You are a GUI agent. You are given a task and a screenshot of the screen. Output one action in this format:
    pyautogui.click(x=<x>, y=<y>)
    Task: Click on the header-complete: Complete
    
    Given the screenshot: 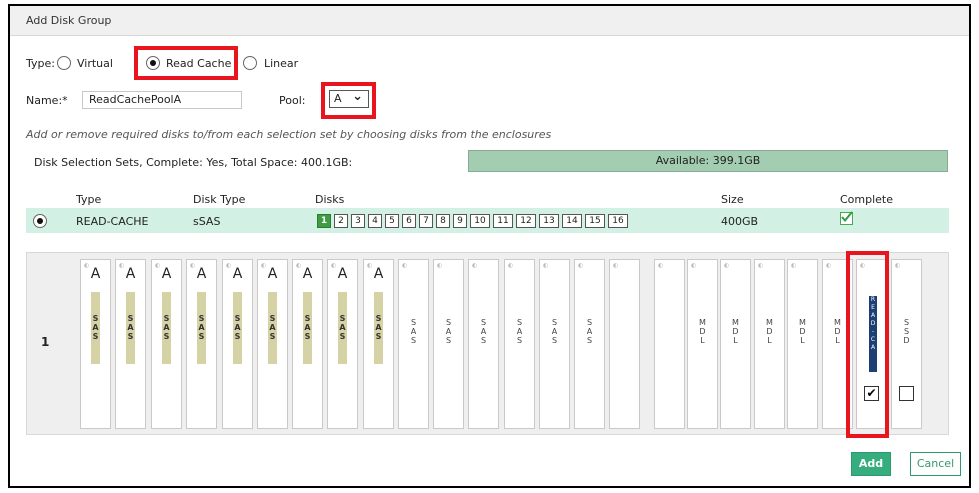 What is the action you would take?
    pyautogui.click(x=867, y=199)
    